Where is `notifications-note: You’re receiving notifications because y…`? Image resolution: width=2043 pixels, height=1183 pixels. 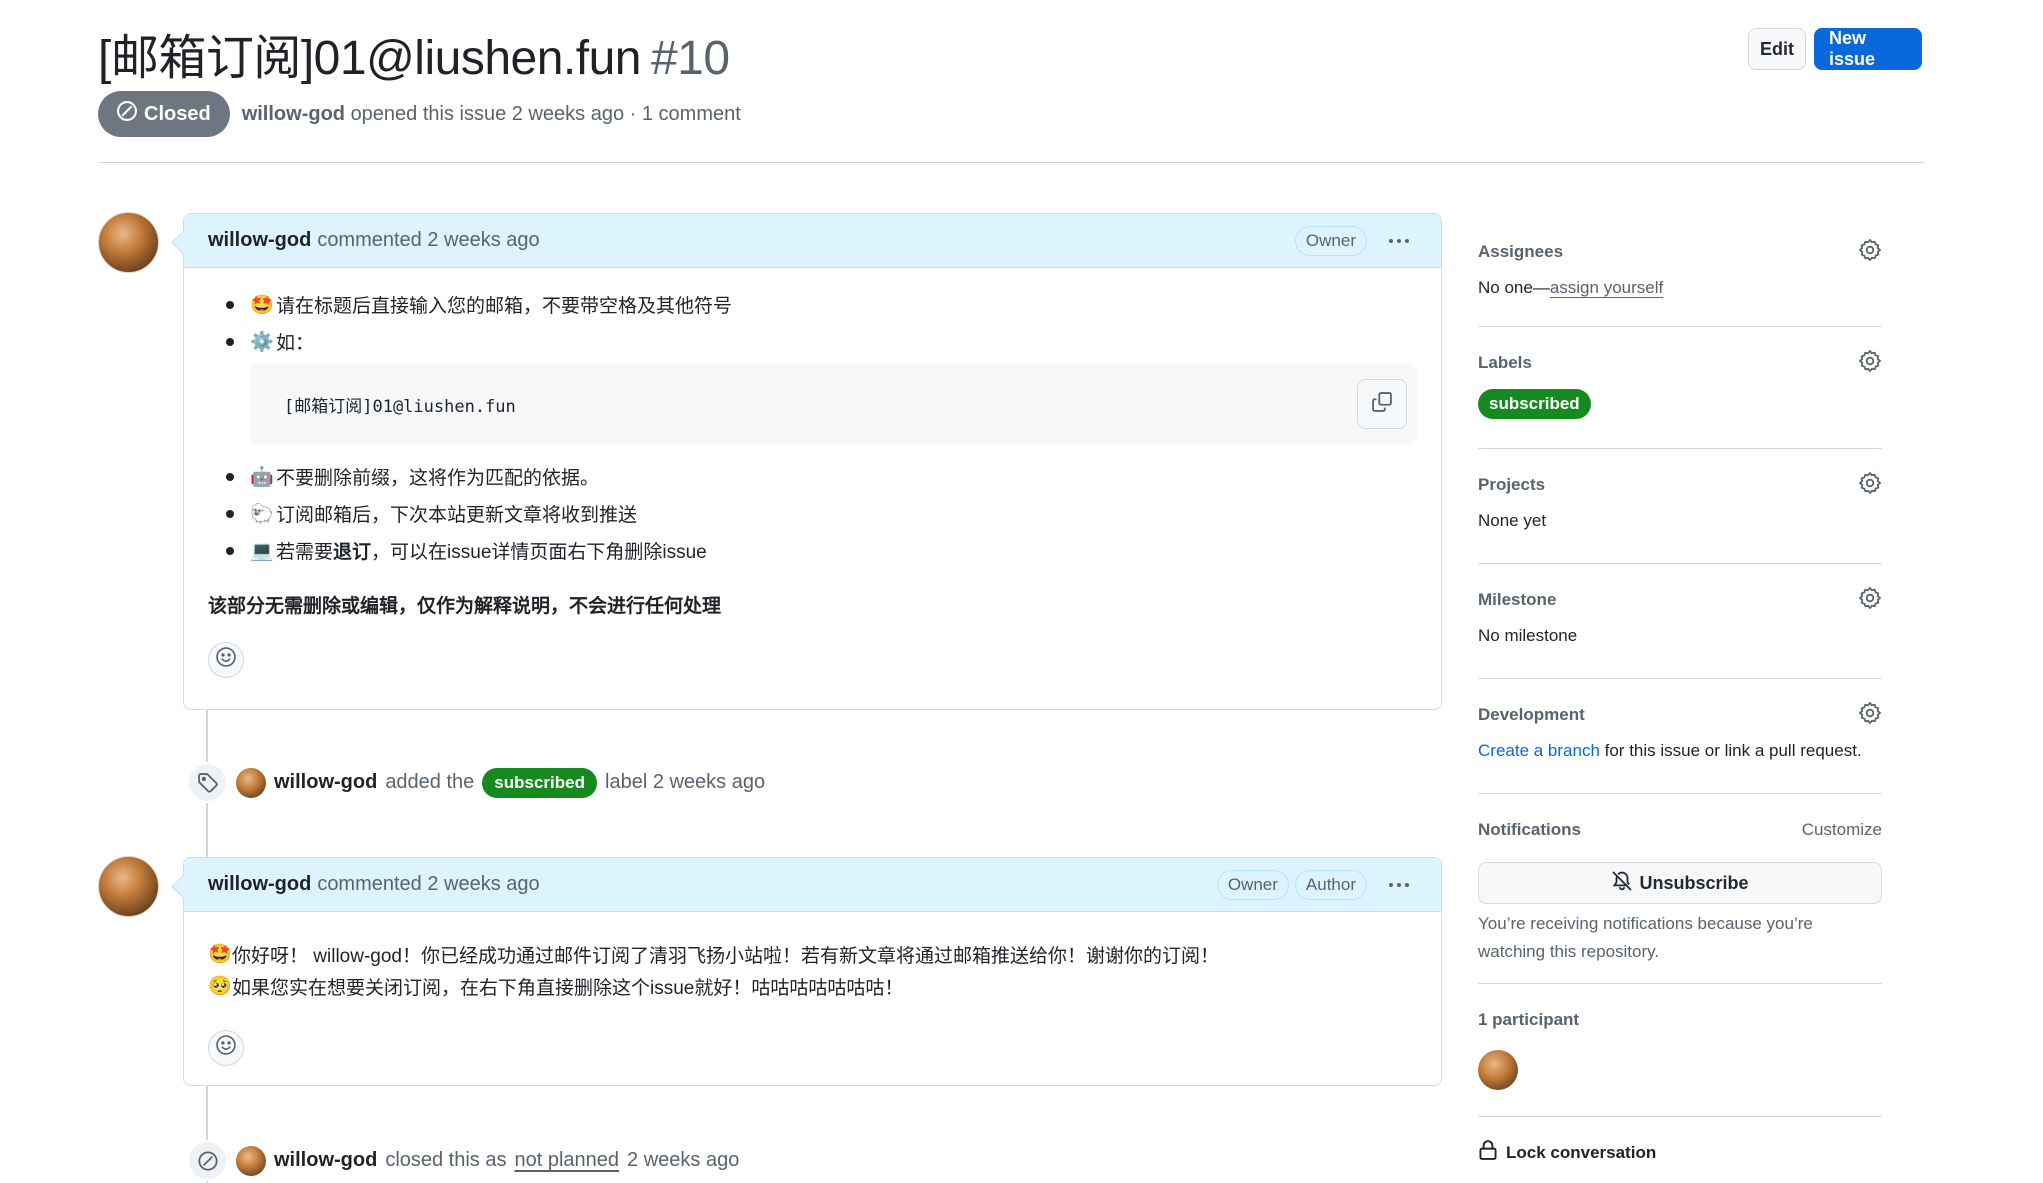 notifications-note: You’re receiving notifications because y… is located at coordinates (1645, 937).